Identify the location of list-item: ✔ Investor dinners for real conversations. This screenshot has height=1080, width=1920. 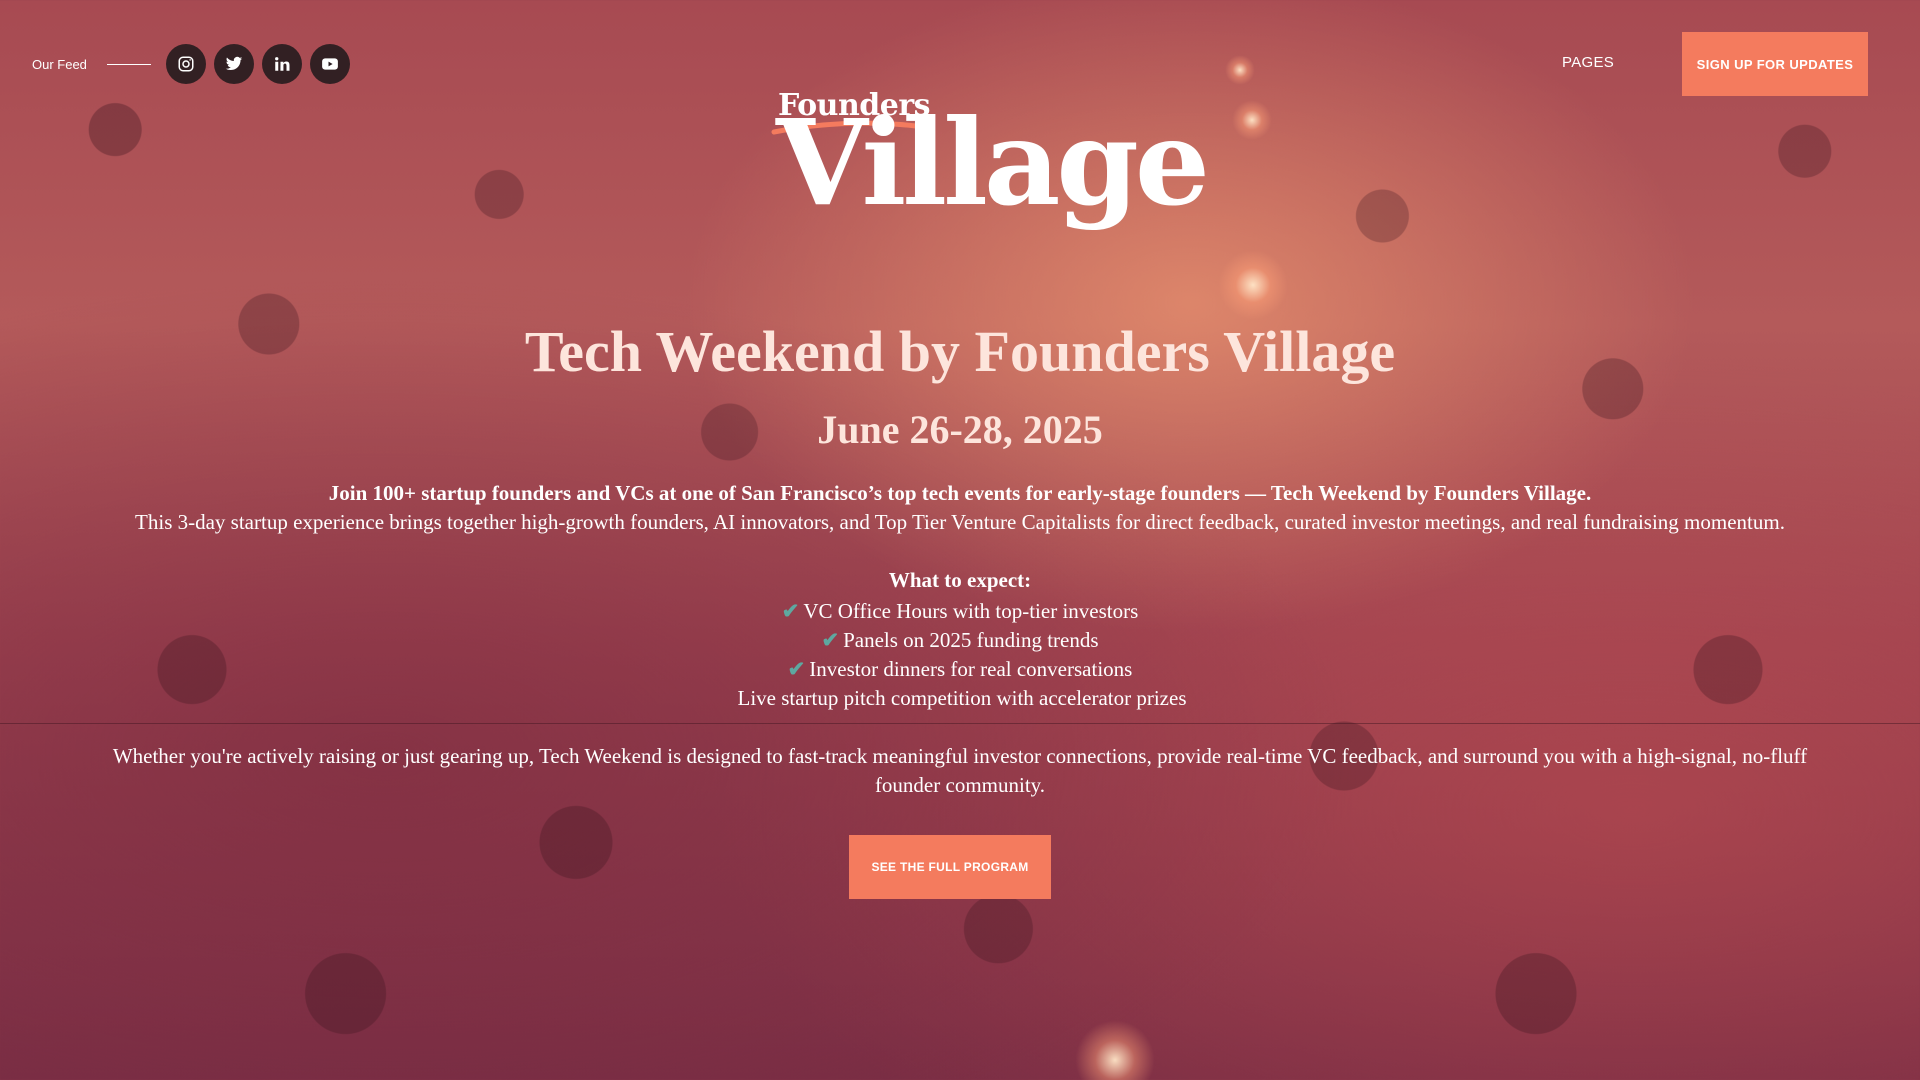
(960, 669).